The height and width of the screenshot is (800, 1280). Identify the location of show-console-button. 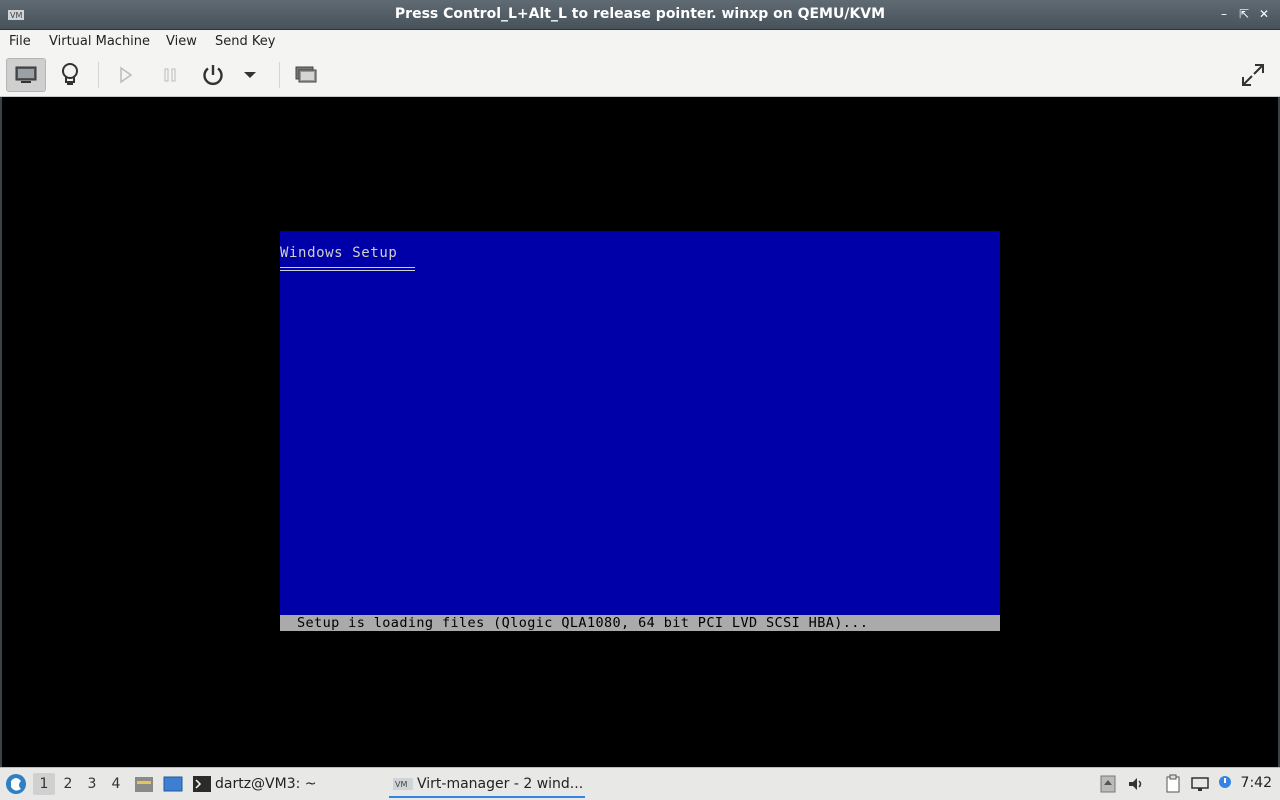
(26, 75).